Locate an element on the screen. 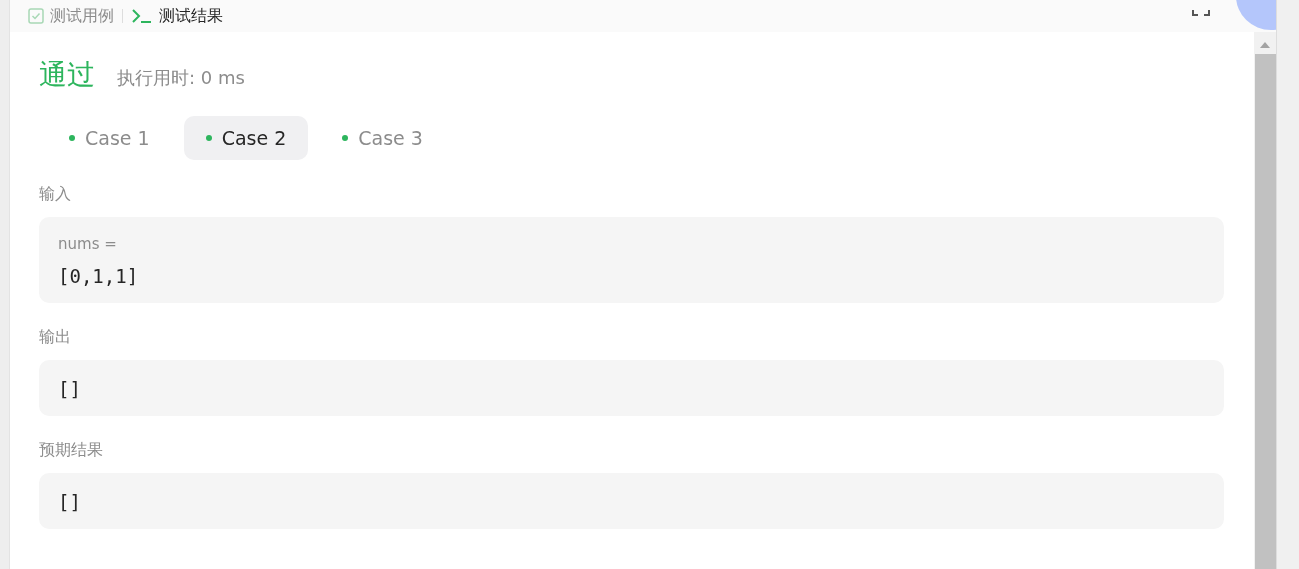  value-text: [0,1,1] is located at coordinates (99, 276).